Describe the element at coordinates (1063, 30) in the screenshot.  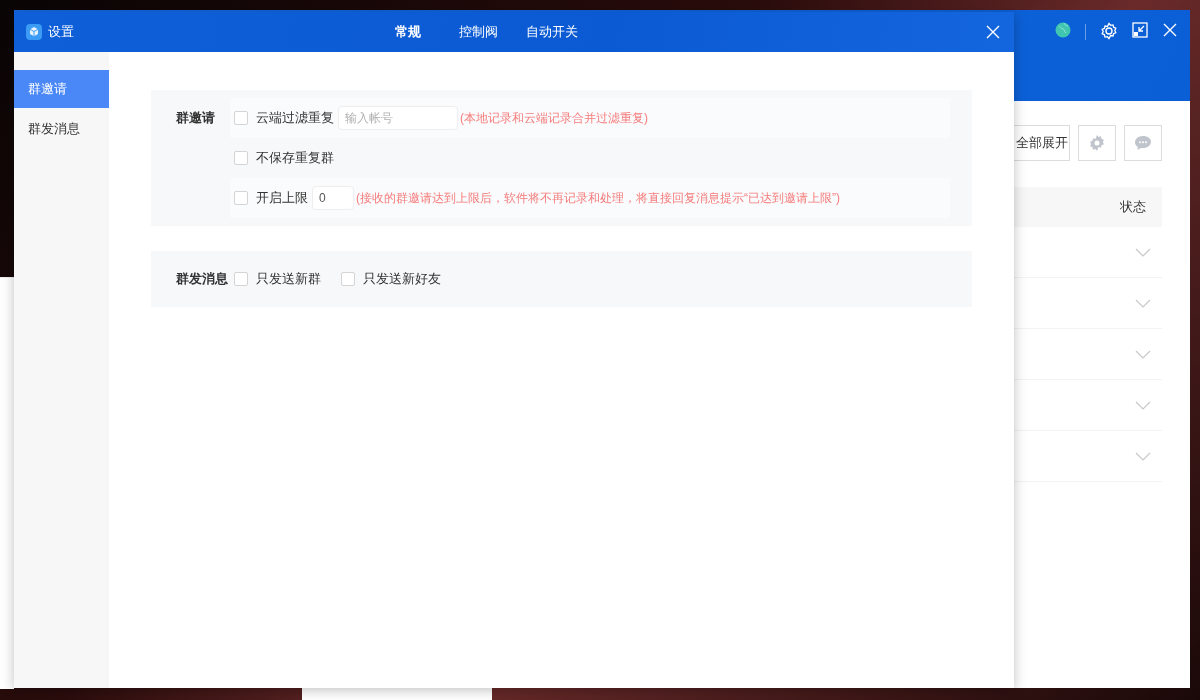
I see `globe-icon` at that location.